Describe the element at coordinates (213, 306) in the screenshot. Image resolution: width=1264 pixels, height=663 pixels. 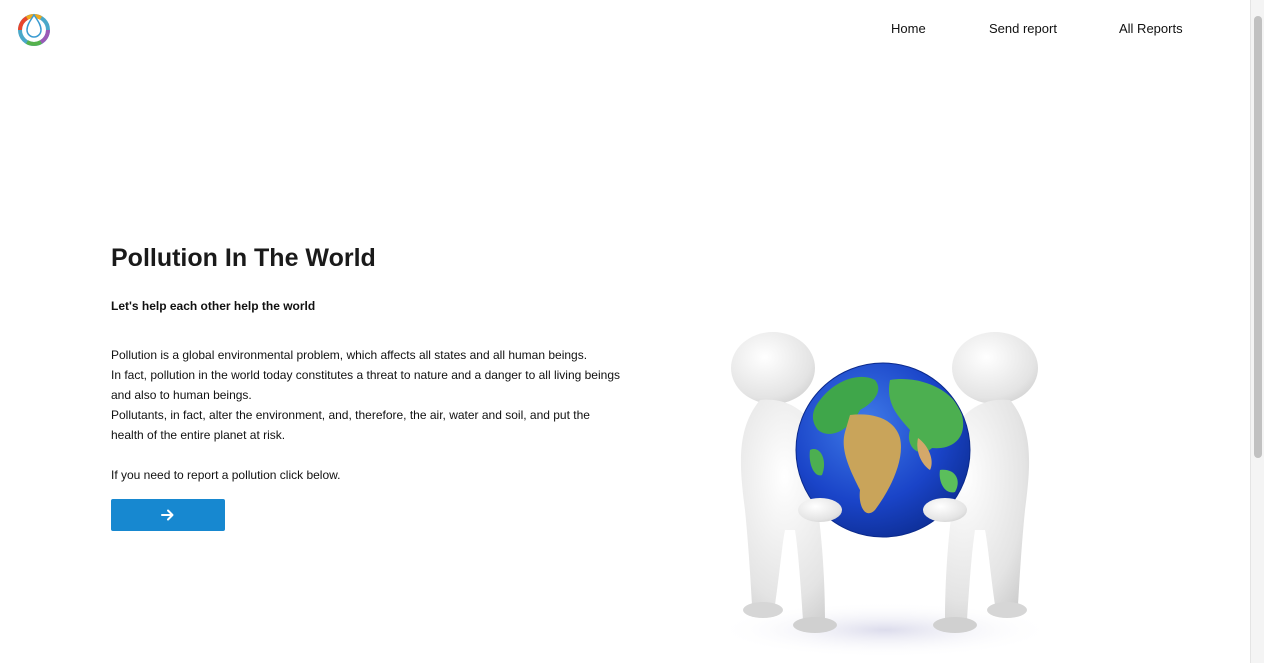
I see `hero-subtitle: Let's help each other help the world` at that location.